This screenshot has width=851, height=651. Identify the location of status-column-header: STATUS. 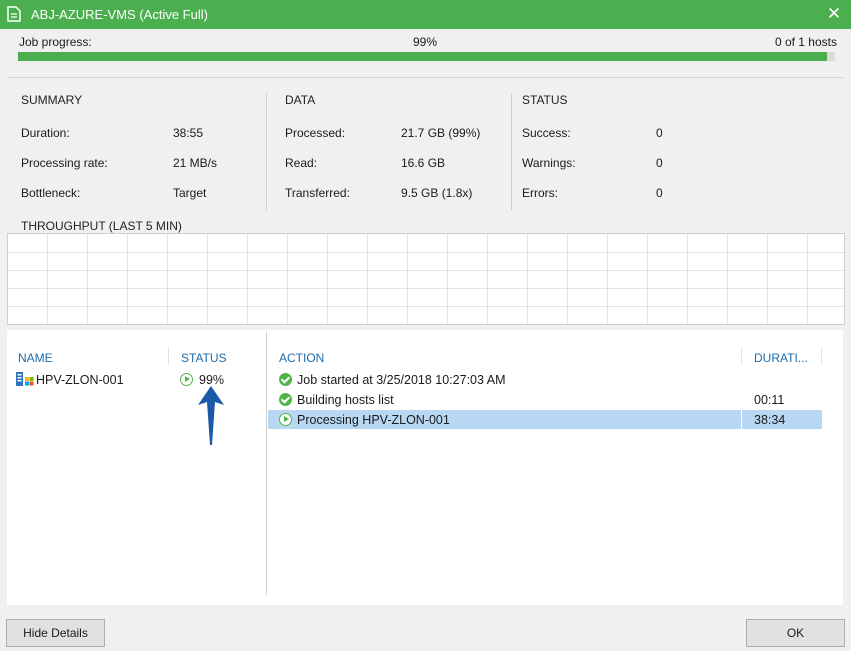
(204, 358).